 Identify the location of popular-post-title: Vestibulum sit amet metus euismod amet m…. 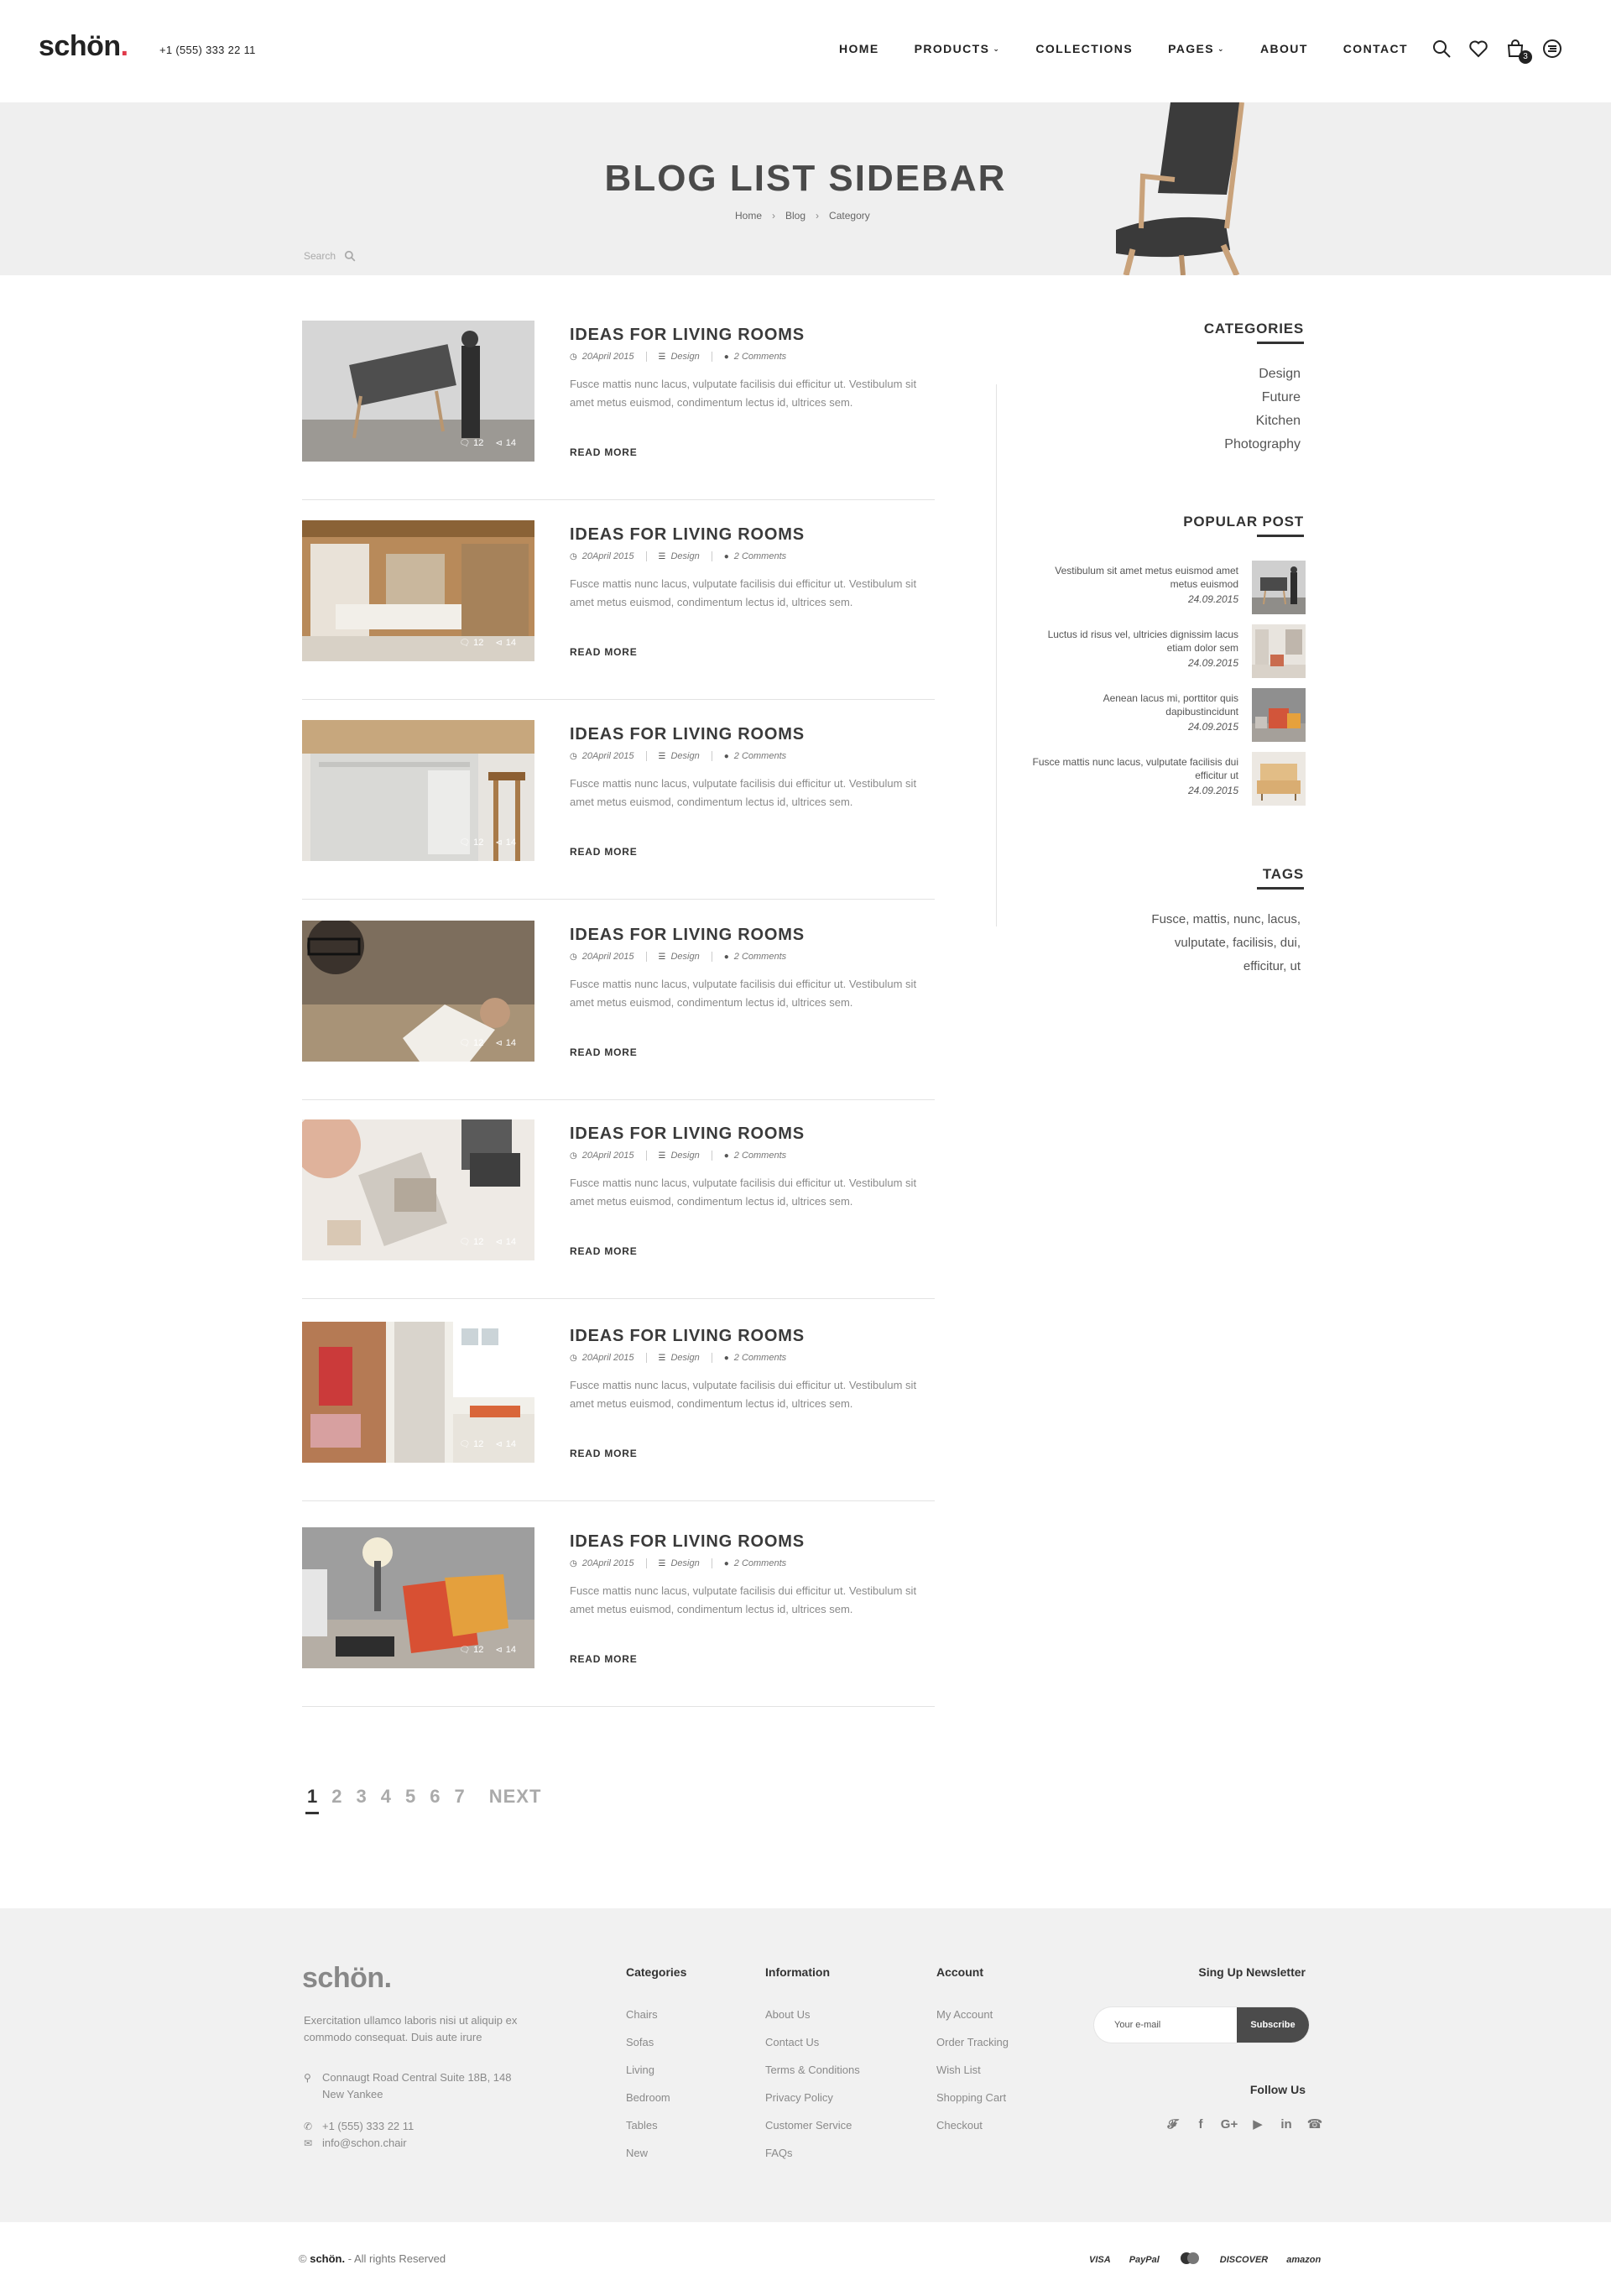
(1133, 577).